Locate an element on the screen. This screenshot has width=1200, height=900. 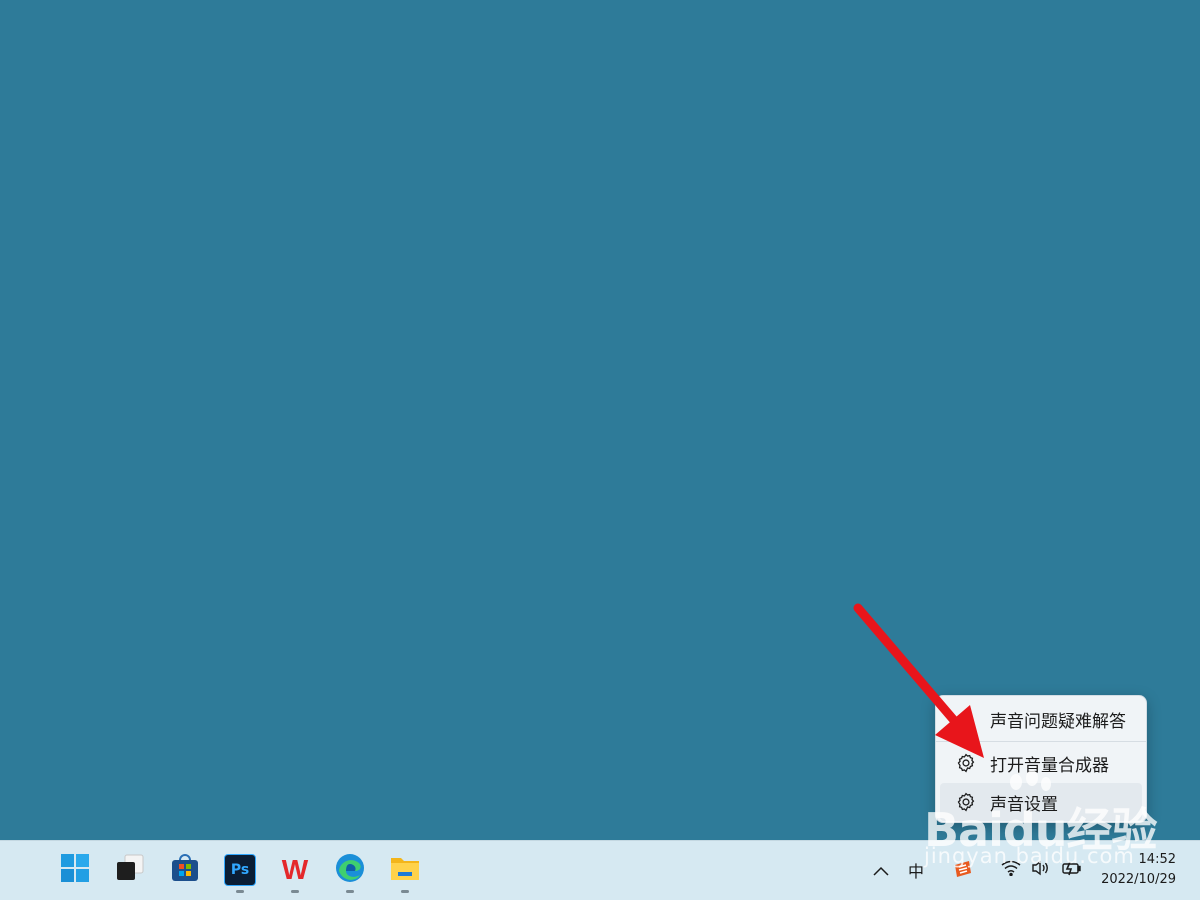
wps-office-button: W is located at coordinates (295, 871).